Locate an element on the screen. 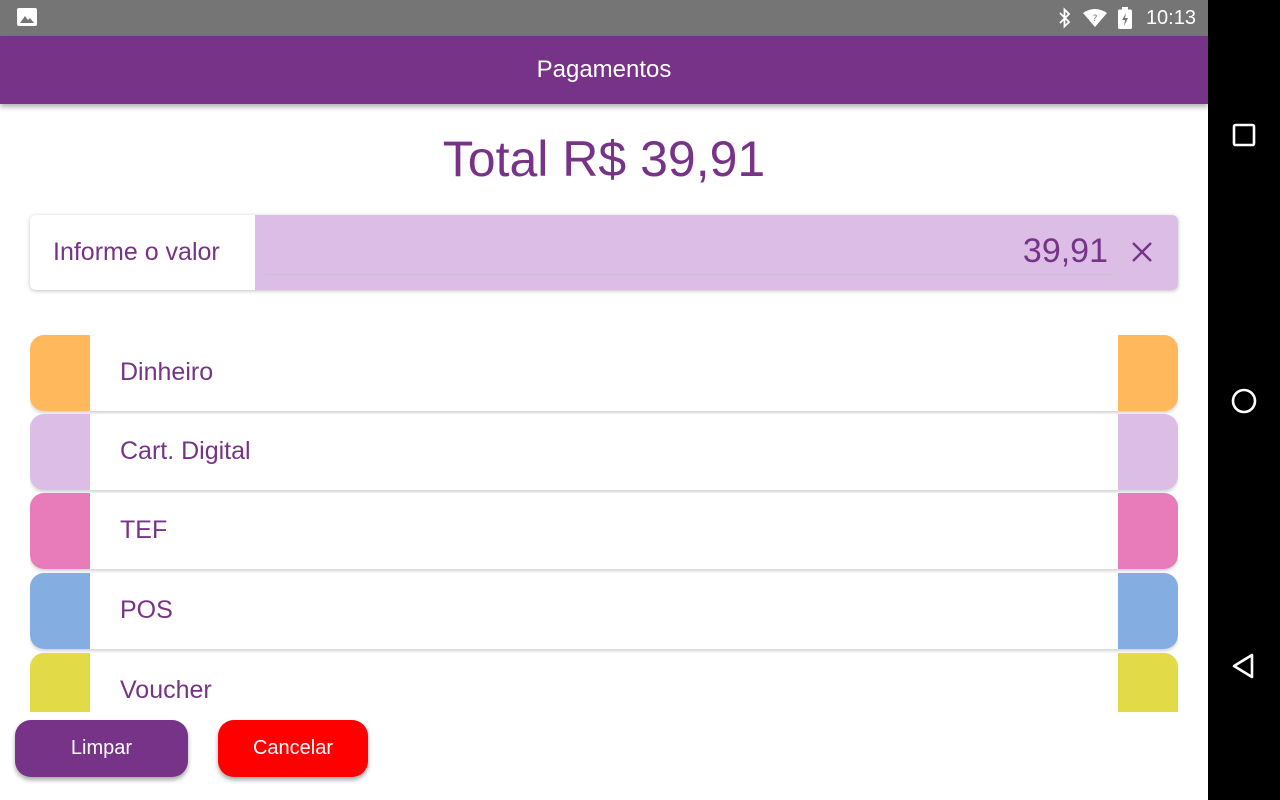  app-bar: Pagamentos is located at coordinates (604, 70).